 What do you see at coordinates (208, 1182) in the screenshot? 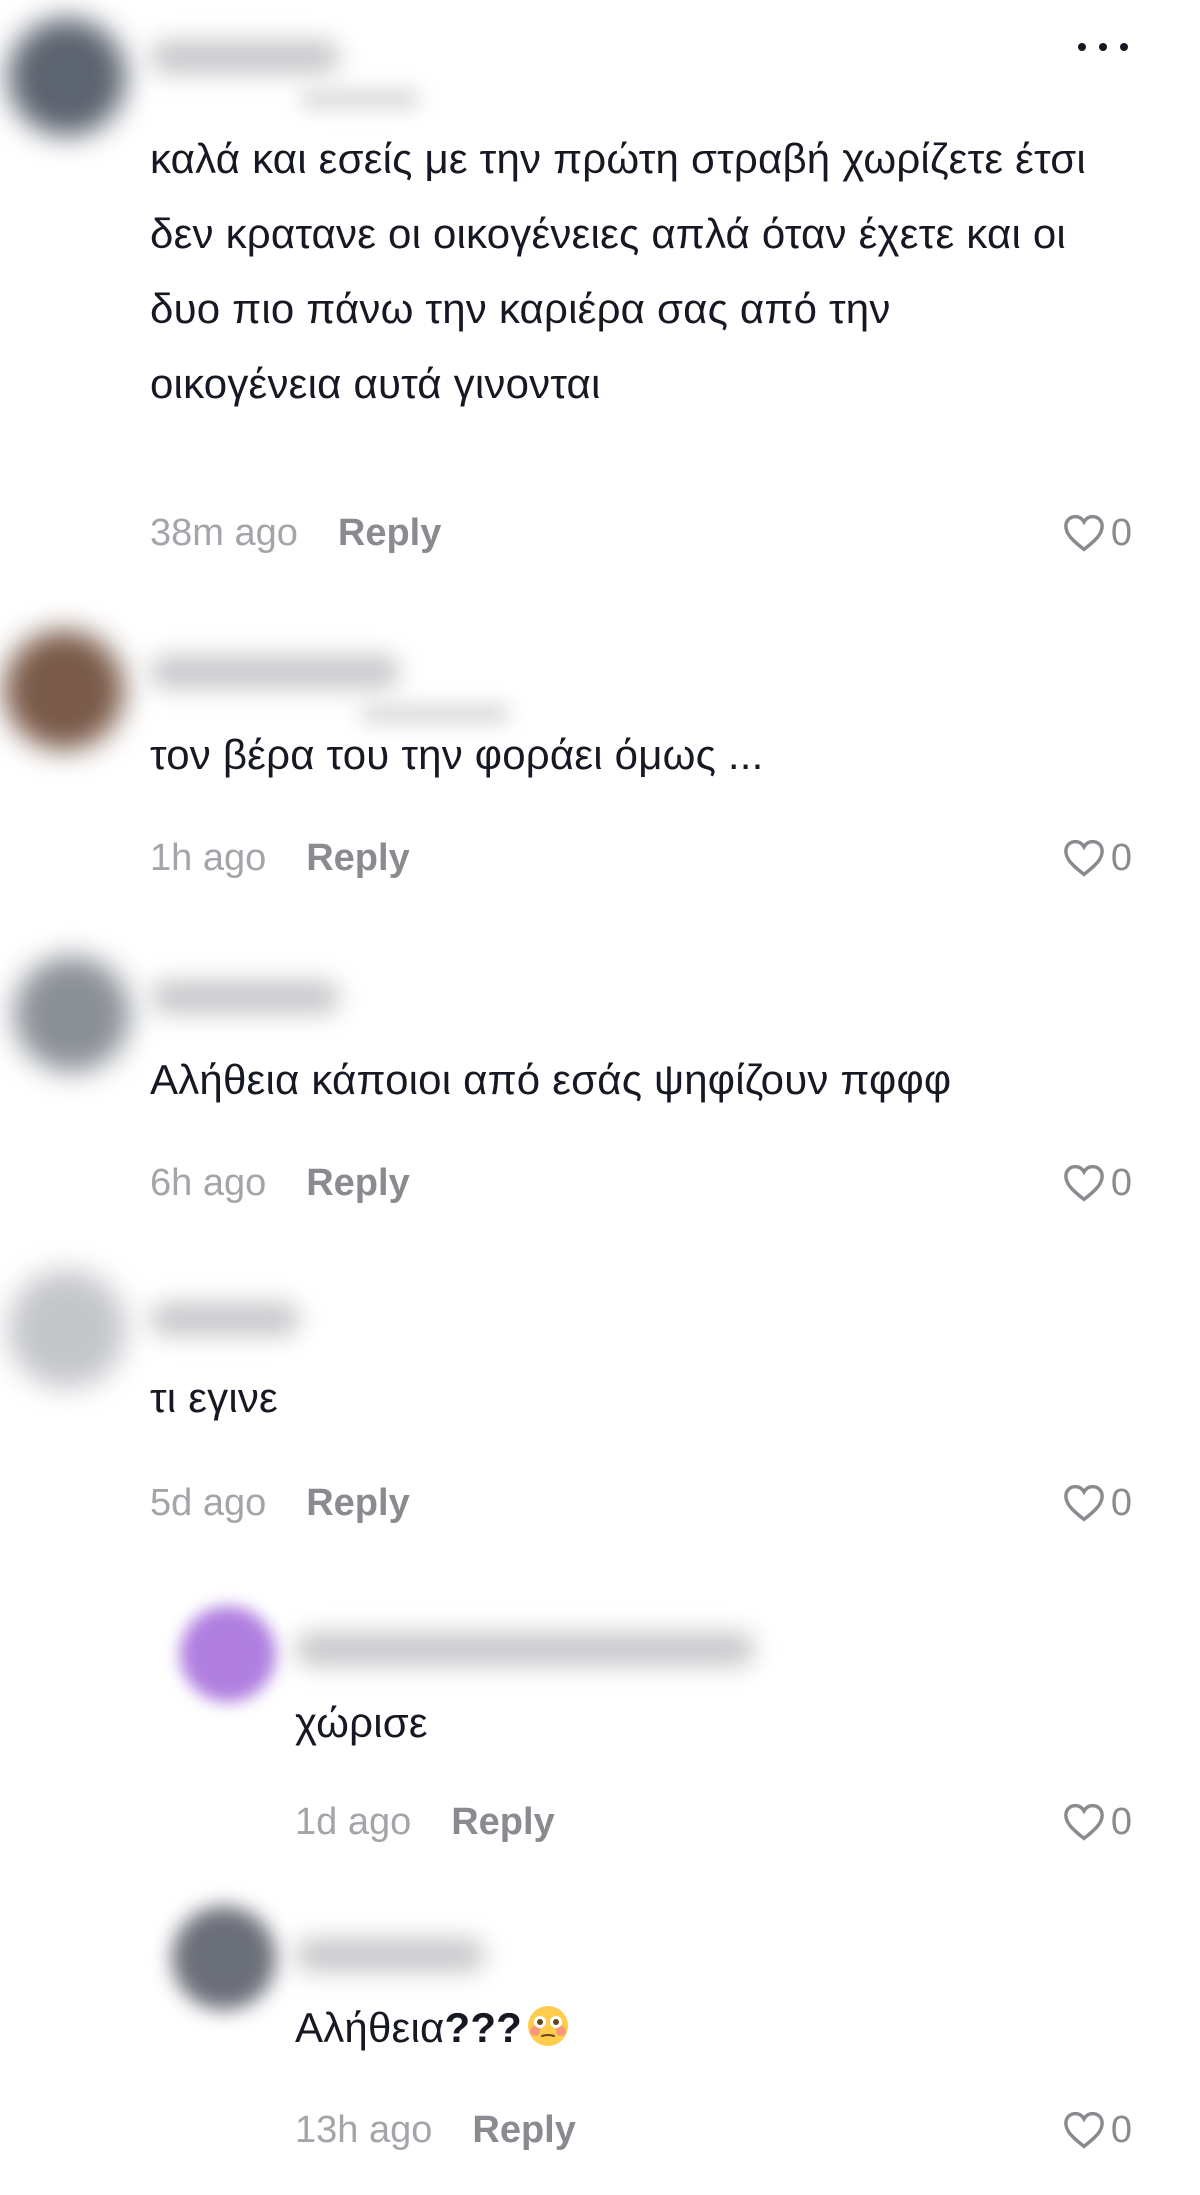
I see `comment-time: 6h ago` at bounding box center [208, 1182].